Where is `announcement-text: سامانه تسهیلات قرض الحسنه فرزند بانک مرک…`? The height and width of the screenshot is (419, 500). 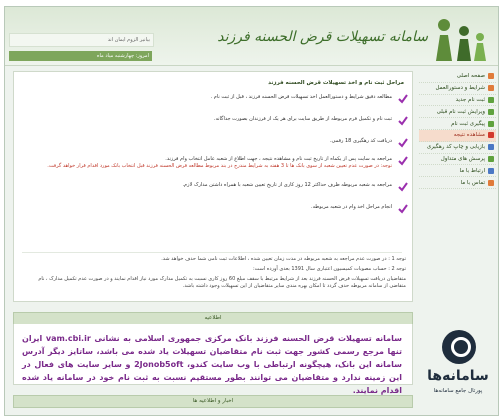
announcement-text: سامانه تسهیلات قرض الحسنه فرزند بانک مرک… is located at coordinates (212, 364).